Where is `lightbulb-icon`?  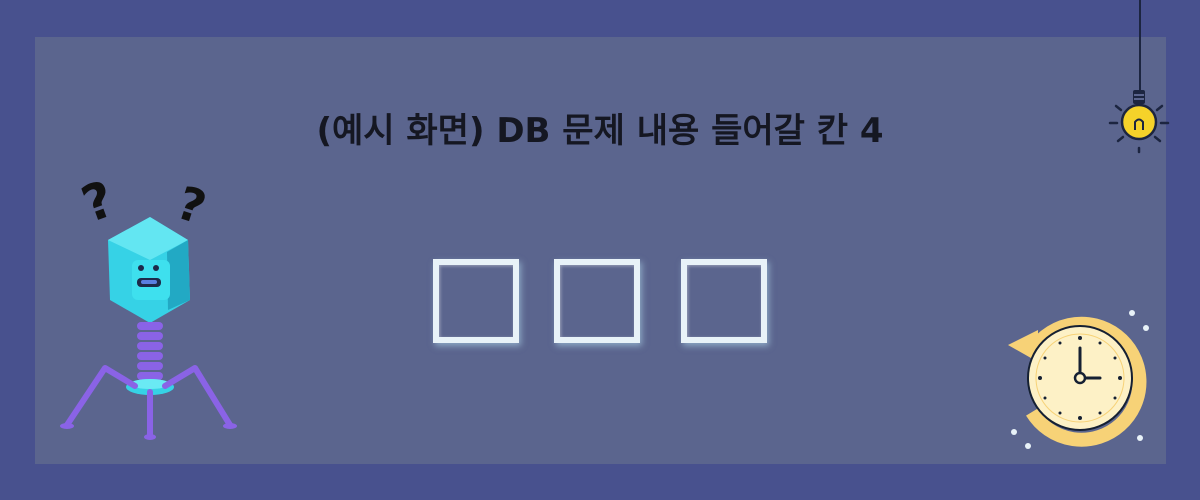 lightbulb-icon is located at coordinates (1139, 122).